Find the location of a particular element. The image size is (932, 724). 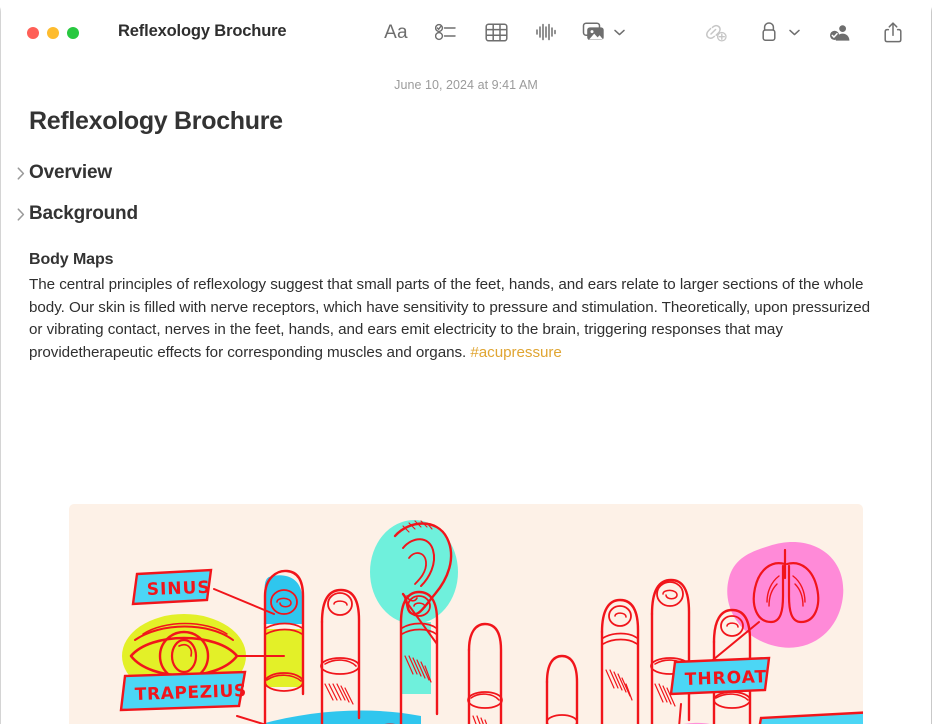

add-link-icon is located at coordinates (716, 33).